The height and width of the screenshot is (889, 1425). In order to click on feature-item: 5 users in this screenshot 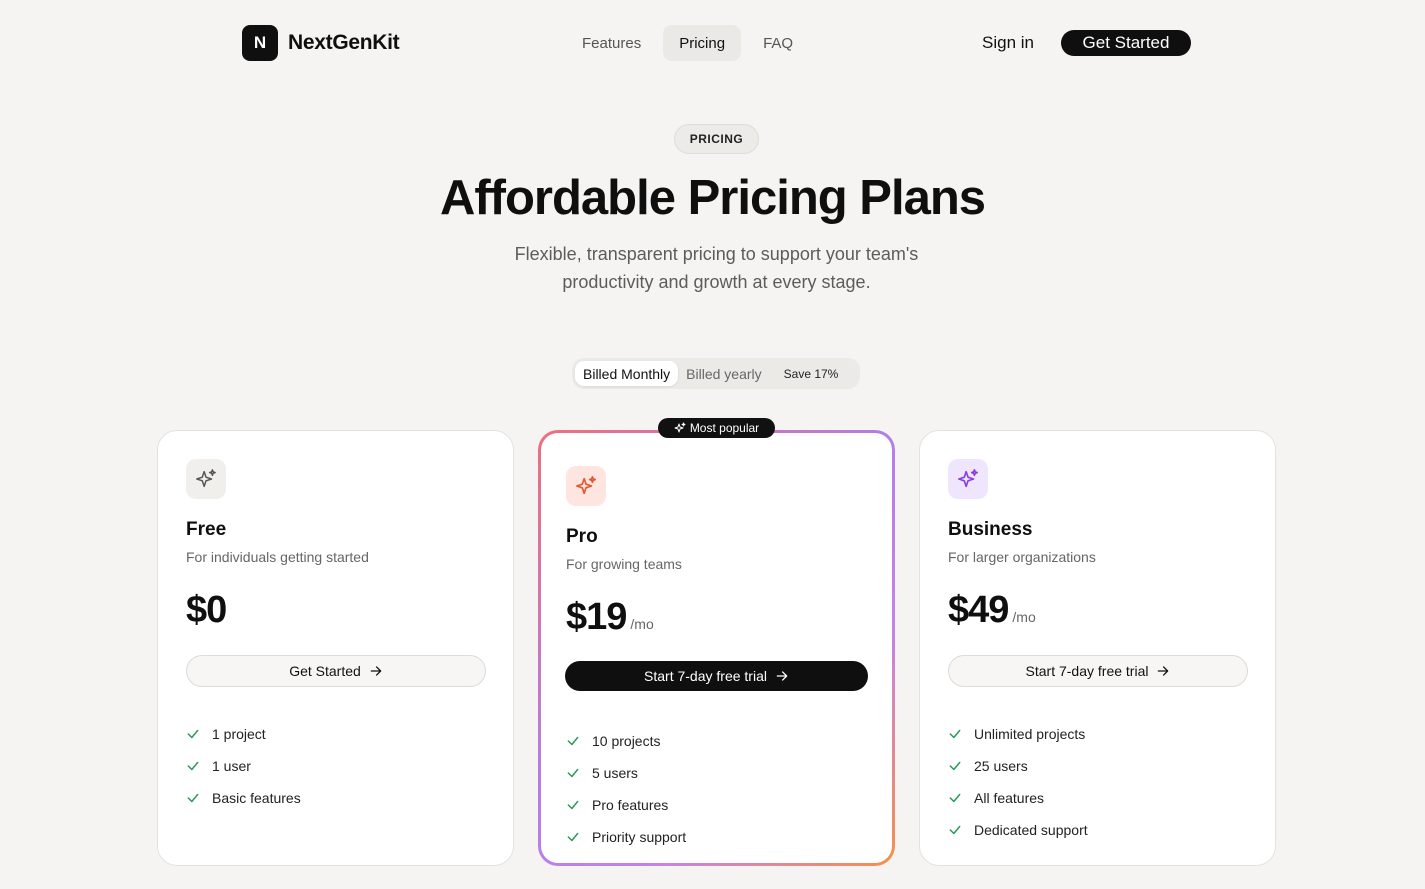, I will do `click(626, 773)`.